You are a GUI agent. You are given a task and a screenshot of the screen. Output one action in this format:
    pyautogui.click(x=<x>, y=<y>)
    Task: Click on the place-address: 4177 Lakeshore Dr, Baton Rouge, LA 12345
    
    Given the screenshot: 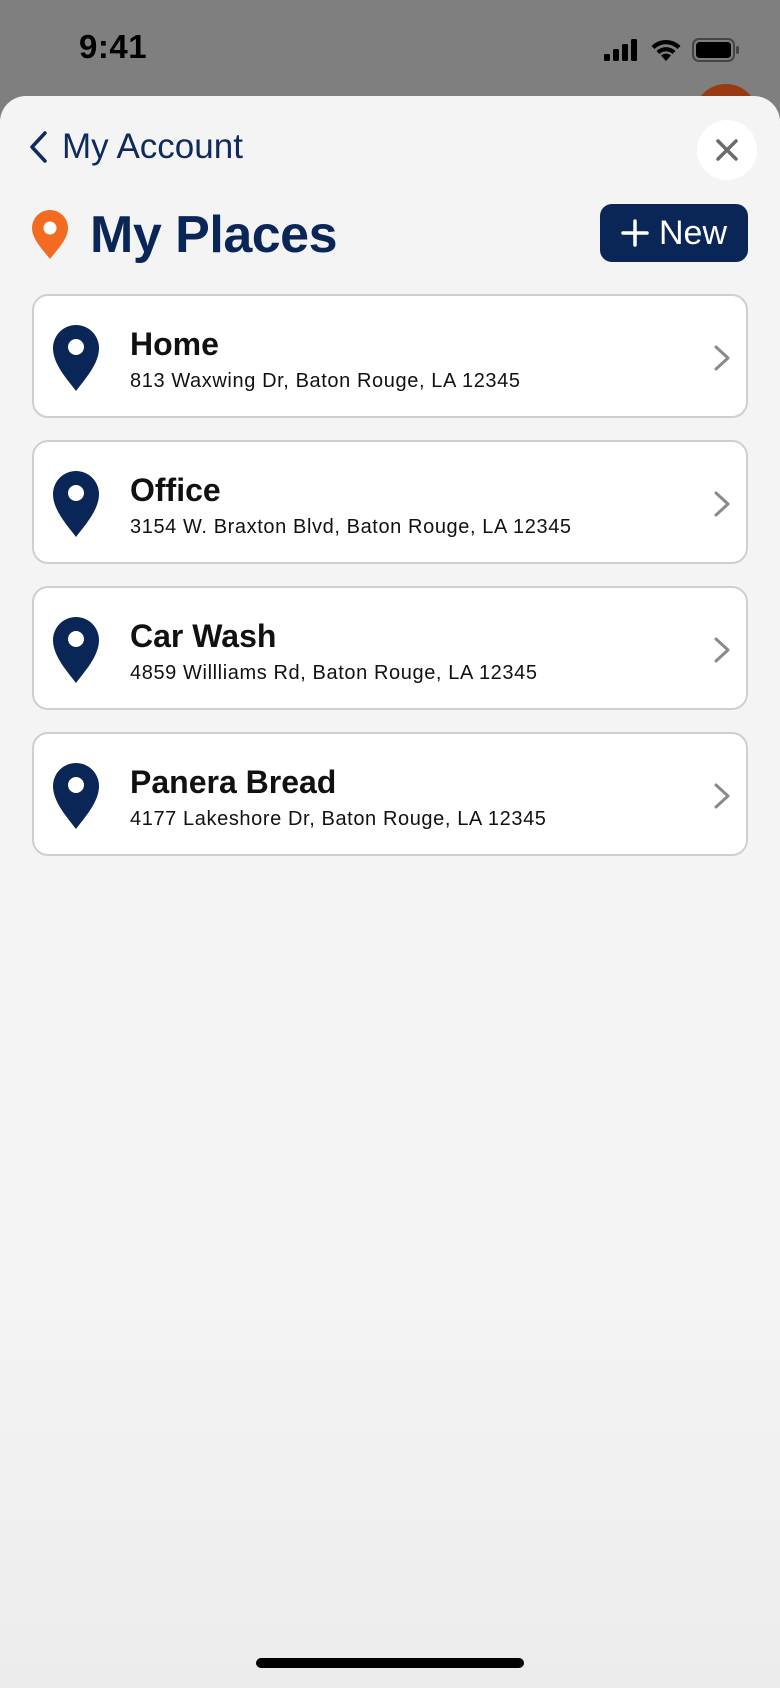 What is the action you would take?
    pyautogui.click(x=338, y=819)
    